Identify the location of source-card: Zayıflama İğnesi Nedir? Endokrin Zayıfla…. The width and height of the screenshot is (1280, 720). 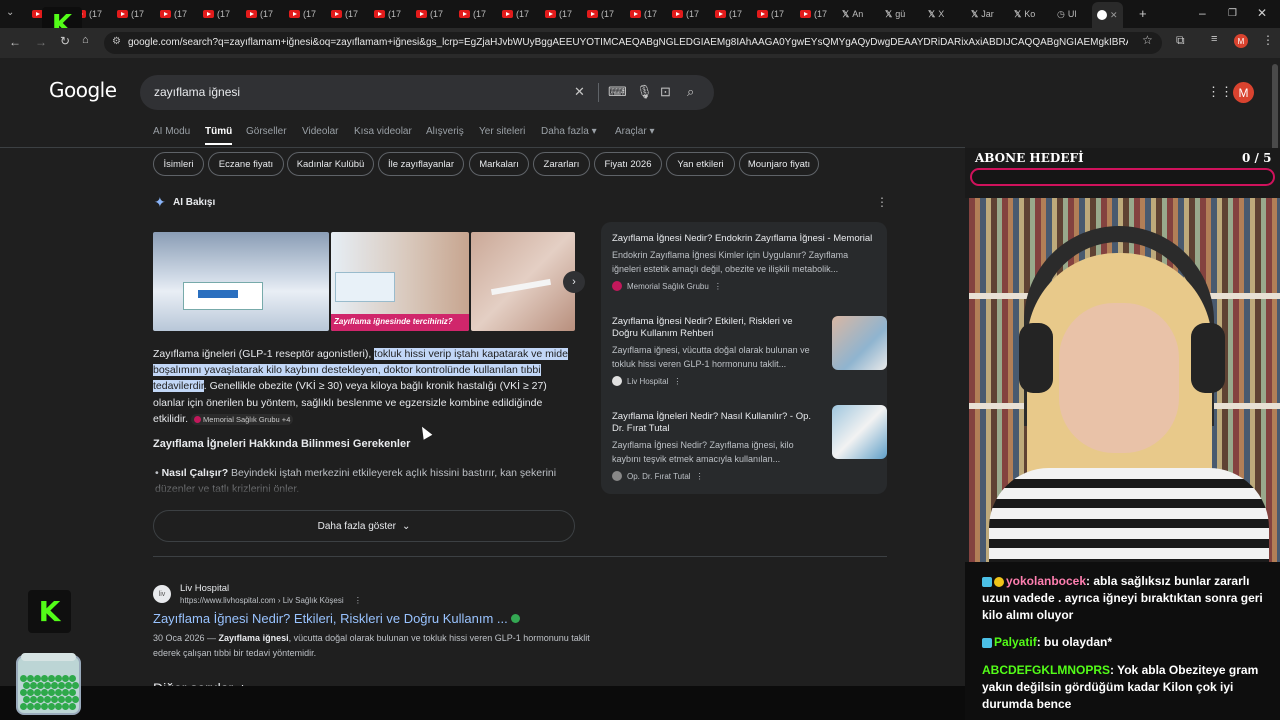
(745, 262).